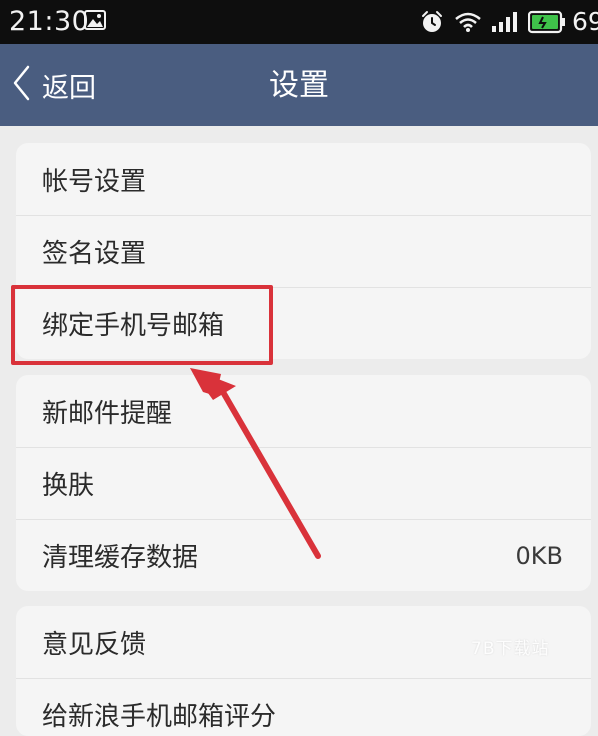 This screenshot has height=736, width=598. I want to click on image-notification-icon, so click(95, 20).